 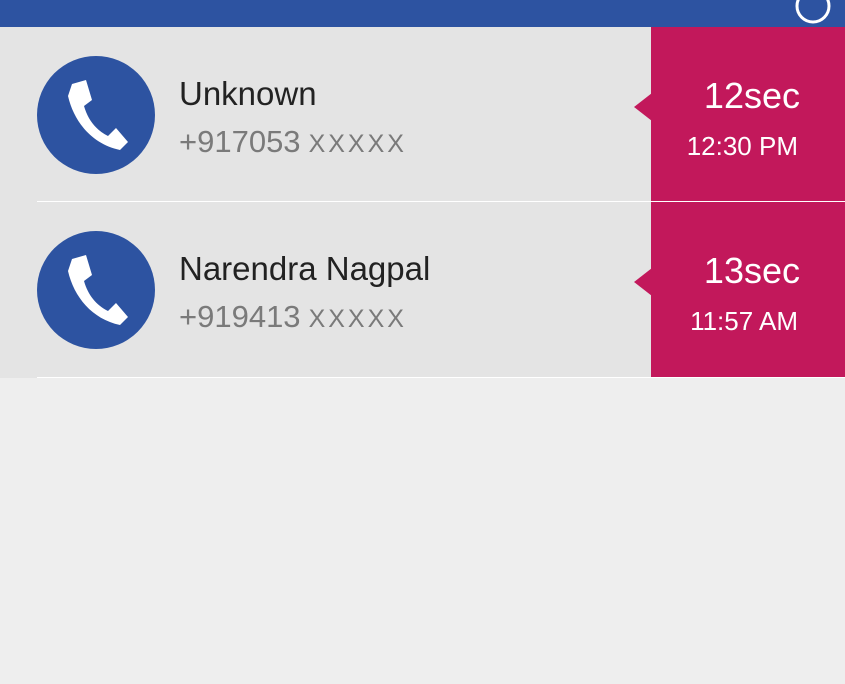 I want to click on caller-name: Unknown, so click(x=248, y=93).